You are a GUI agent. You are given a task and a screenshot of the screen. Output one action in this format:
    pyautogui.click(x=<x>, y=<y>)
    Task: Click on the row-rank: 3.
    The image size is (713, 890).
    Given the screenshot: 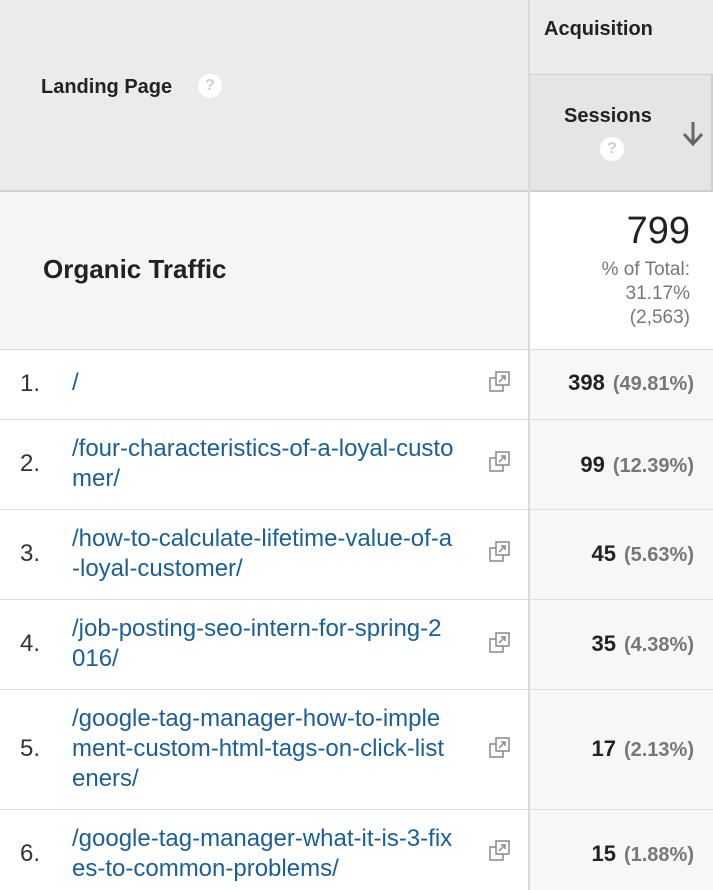 What is the action you would take?
    pyautogui.click(x=30, y=553)
    